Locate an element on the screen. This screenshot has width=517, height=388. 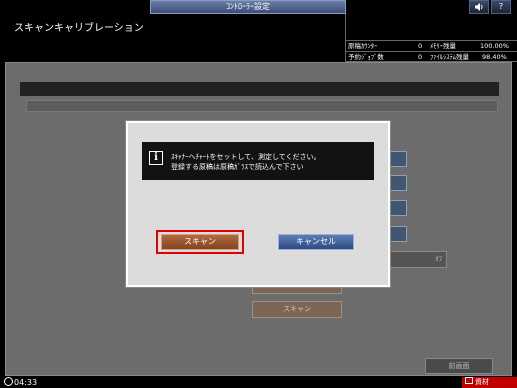
filesystem-value: 98.40% is located at coordinates (494, 57).